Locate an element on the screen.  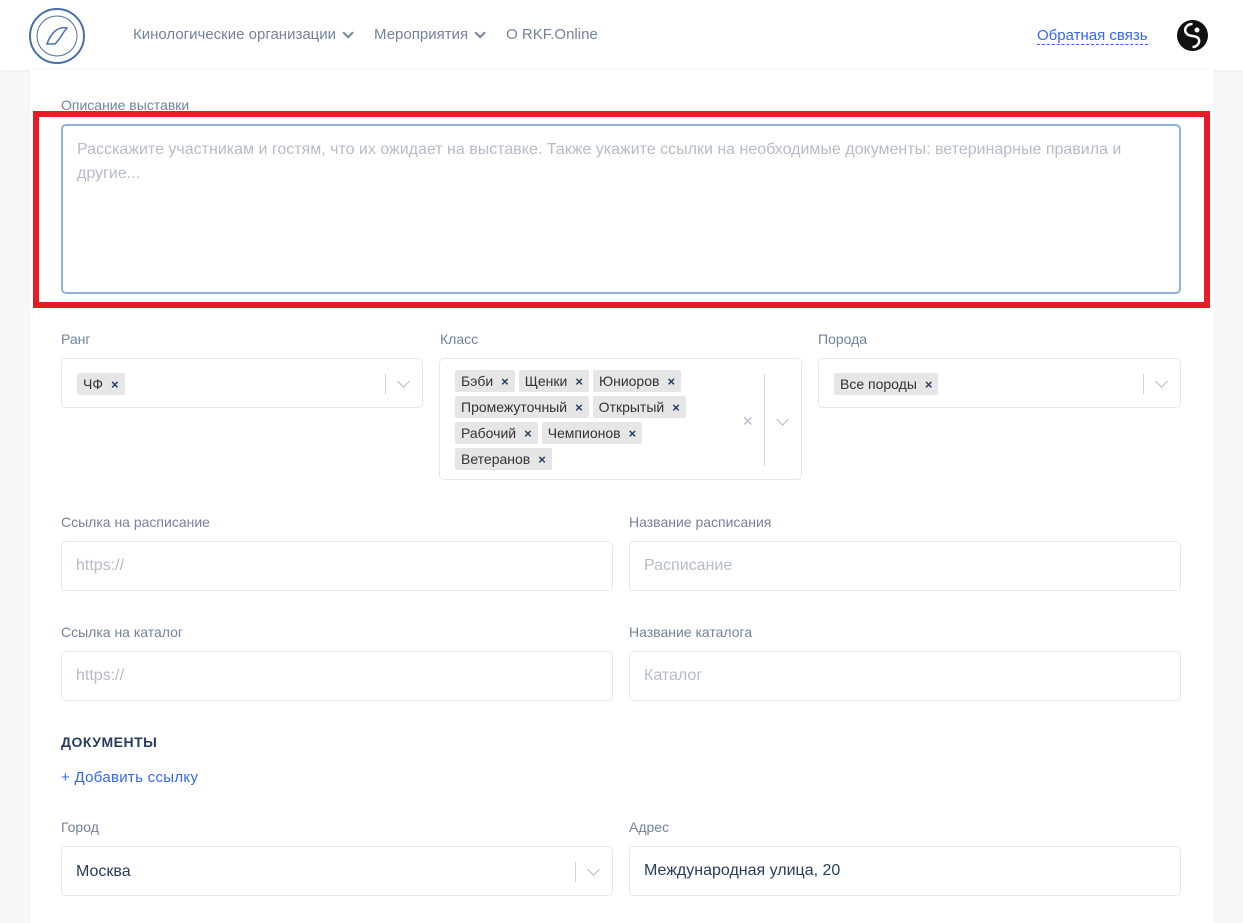
rank-tag: ЧФ × is located at coordinates (101, 384).